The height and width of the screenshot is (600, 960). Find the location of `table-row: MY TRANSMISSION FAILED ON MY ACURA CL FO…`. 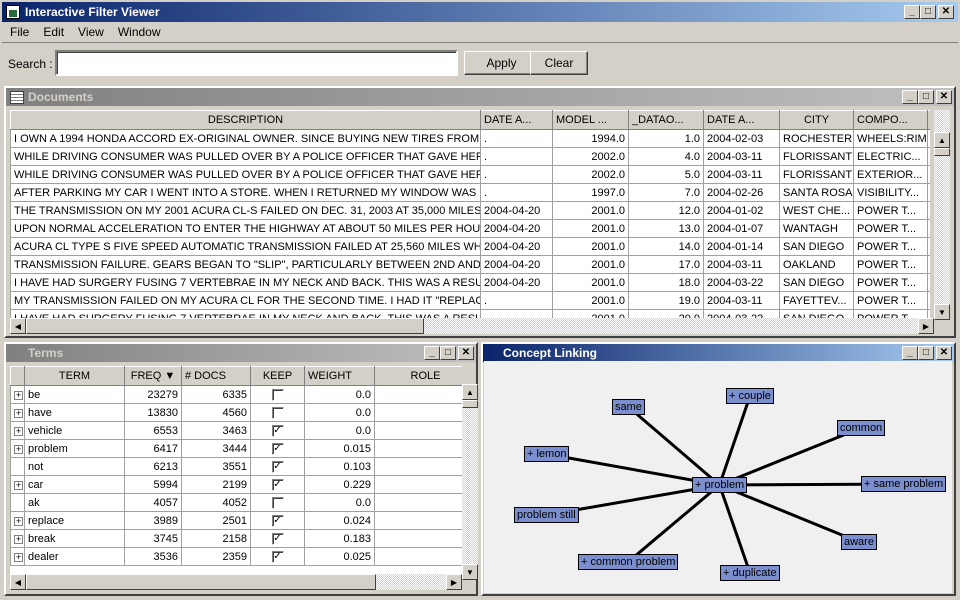

table-row: MY TRANSMISSION FAILED ON MY ACURA CL FO… is located at coordinates (470, 300).